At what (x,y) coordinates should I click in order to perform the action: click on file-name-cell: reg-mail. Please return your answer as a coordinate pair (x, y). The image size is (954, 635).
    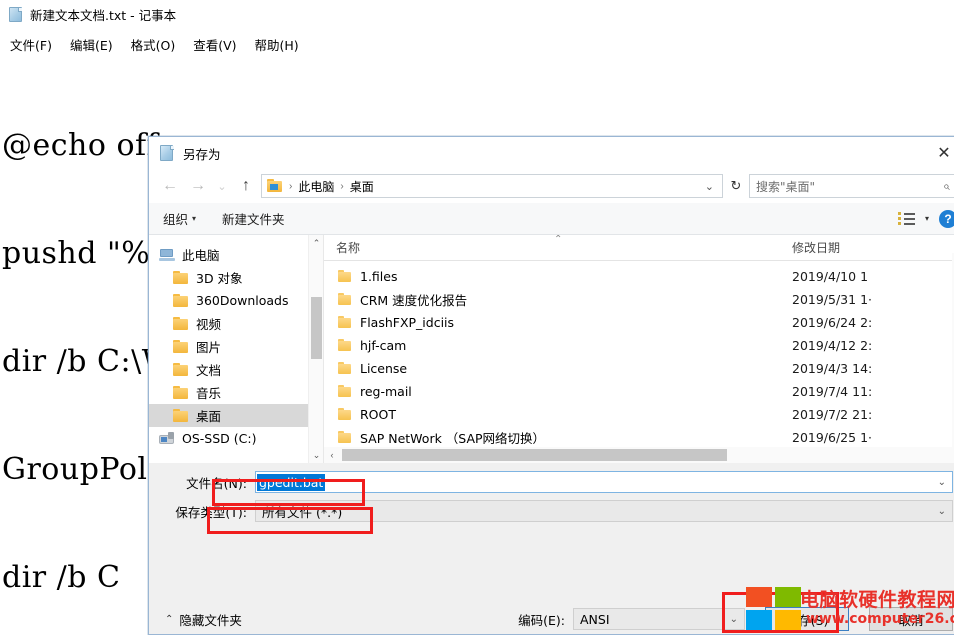
    Looking at the image, I should click on (554, 391).